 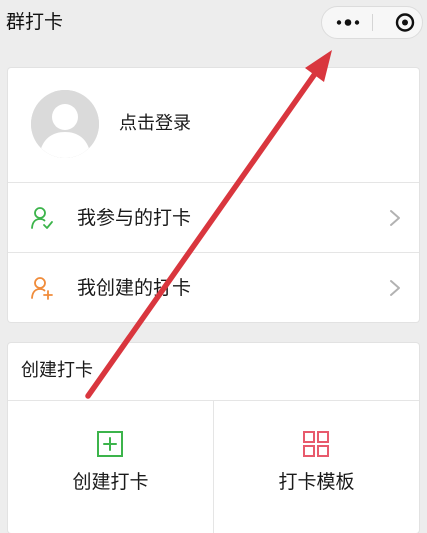 What do you see at coordinates (316, 467) in the screenshot?
I see `checkin-template-button: 打卡模板` at bounding box center [316, 467].